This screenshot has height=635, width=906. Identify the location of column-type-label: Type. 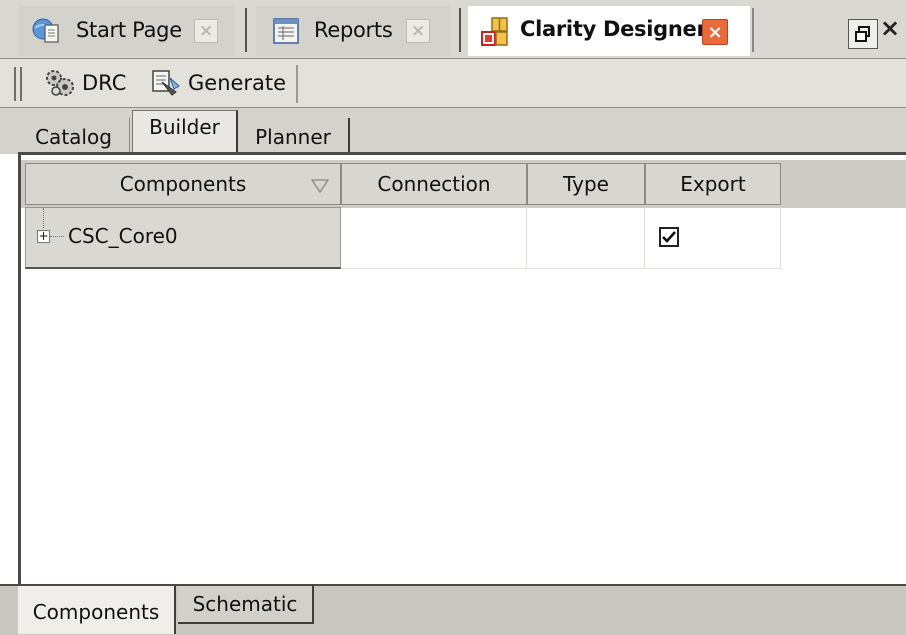
(586, 184).